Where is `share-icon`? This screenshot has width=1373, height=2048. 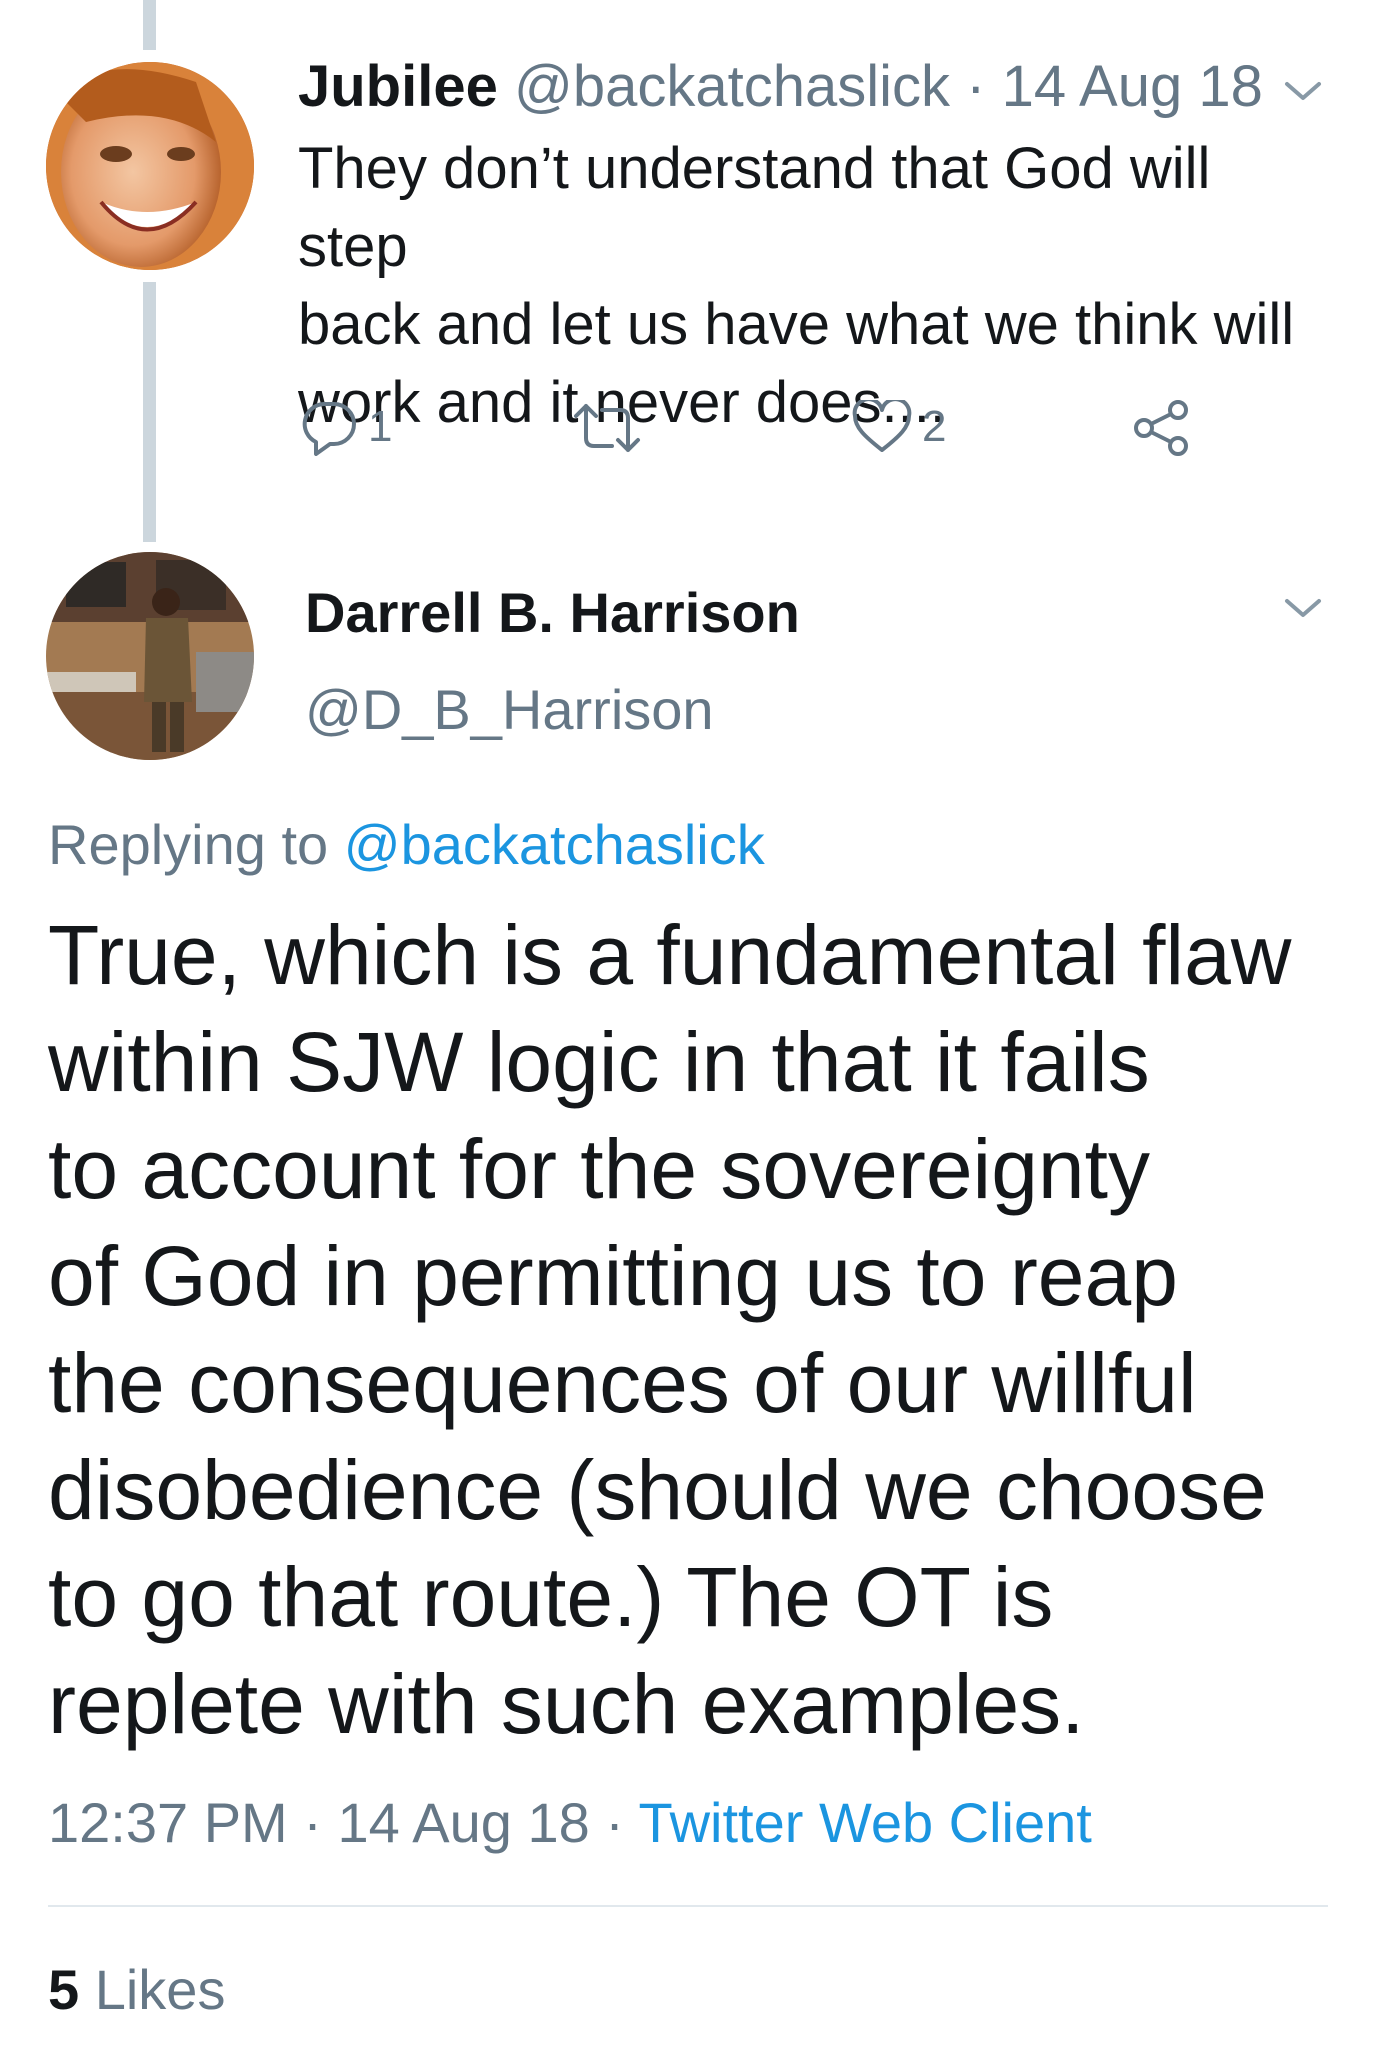 share-icon is located at coordinates (1162, 428).